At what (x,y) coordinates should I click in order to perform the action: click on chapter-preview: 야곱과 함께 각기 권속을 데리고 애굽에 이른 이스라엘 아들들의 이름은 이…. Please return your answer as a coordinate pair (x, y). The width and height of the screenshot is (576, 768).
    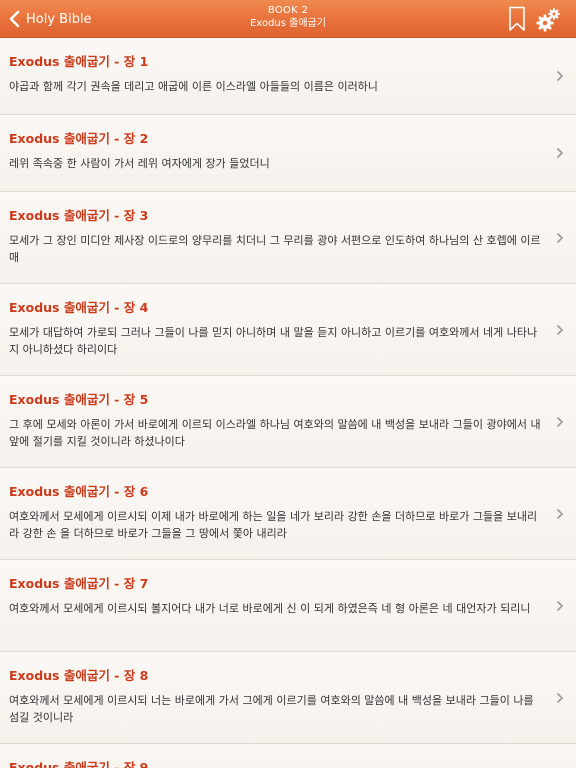
    Looking at the image, I should click on (193, 86).